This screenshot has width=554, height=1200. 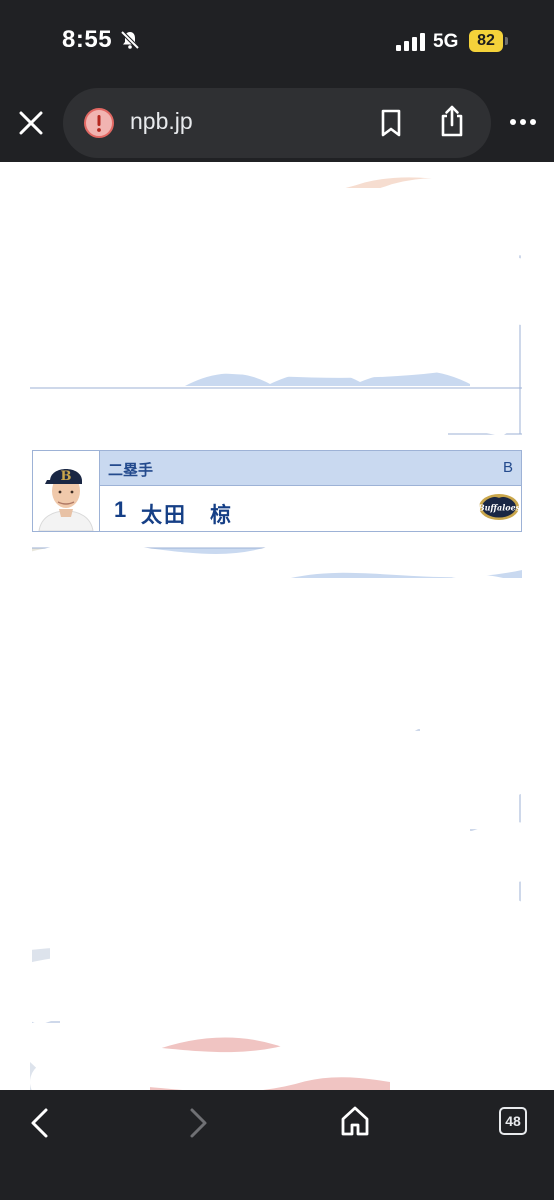 What do you see at coordinates (161, 121) in the screenshot?
I see `url-text: npb.jp` at bounding box center [161, 121].